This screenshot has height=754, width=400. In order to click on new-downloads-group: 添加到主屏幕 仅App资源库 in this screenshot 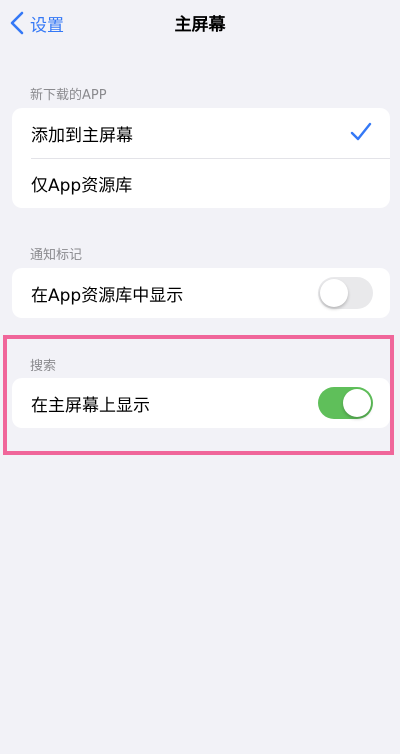, I will do `click(201, 158)`.